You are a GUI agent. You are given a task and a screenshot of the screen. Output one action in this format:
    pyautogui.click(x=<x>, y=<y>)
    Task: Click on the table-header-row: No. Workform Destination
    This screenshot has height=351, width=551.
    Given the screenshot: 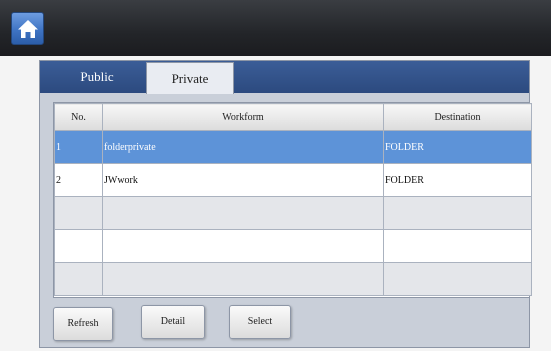 What is the action you would take?
    pyautogui.click(x=293, y=117)
    